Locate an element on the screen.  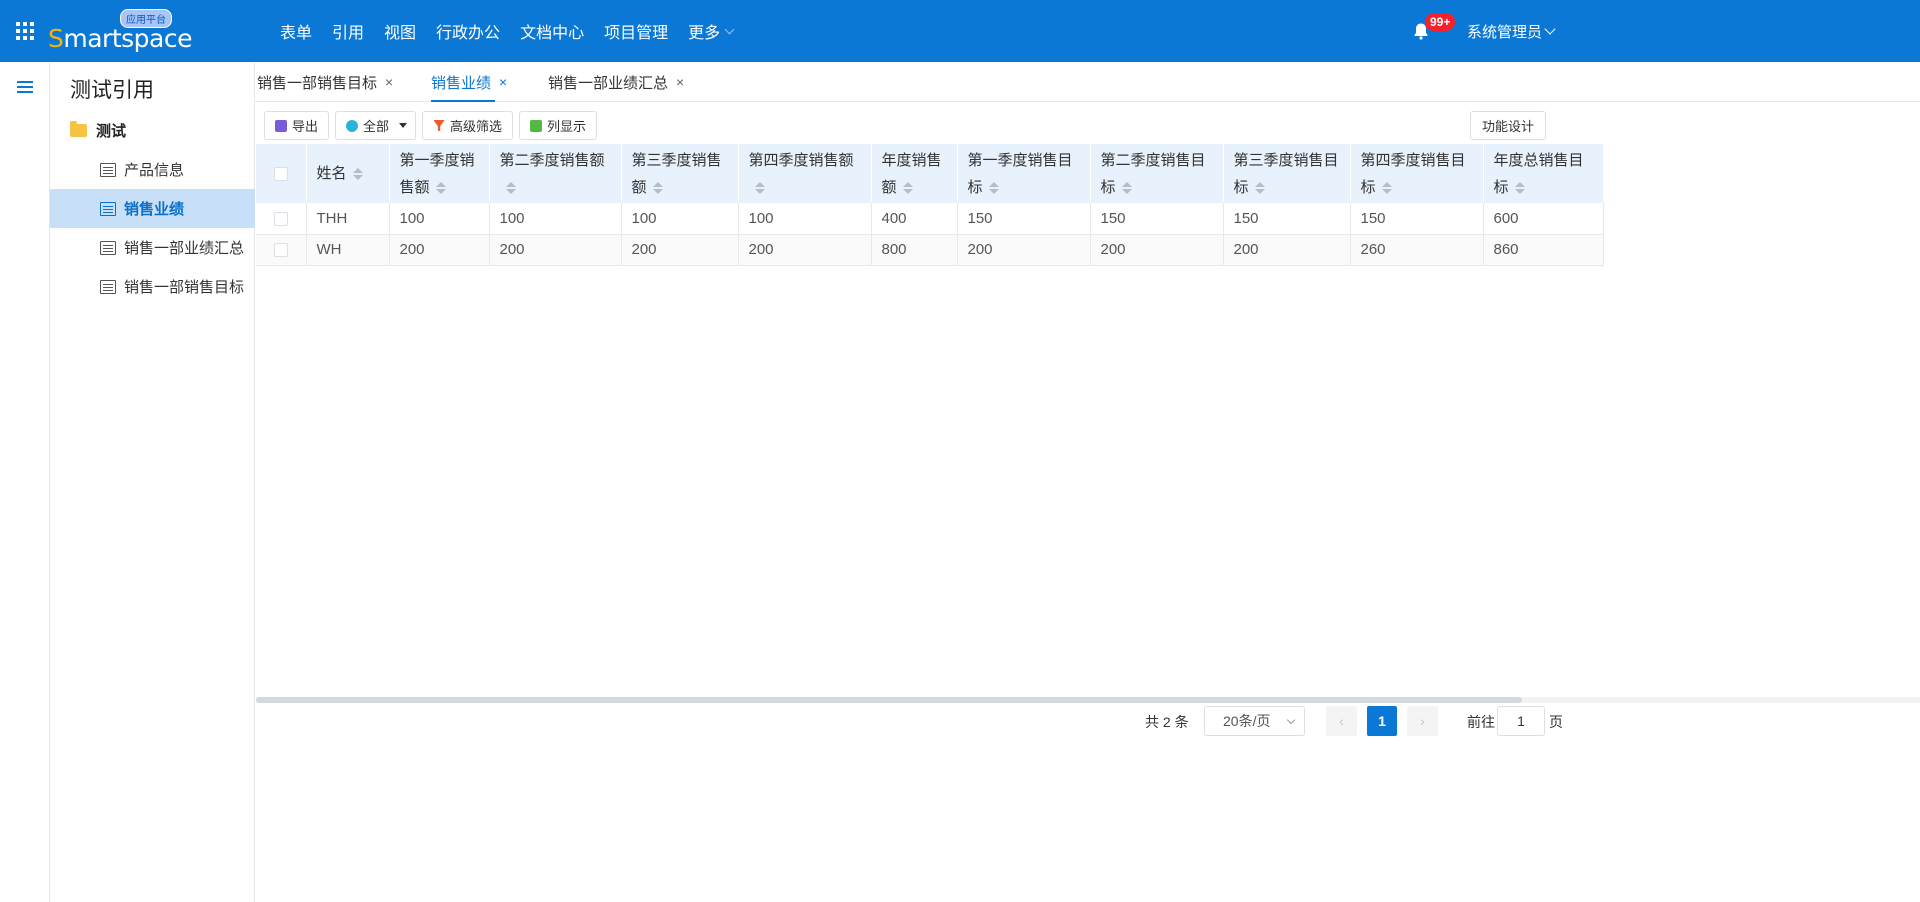
column-header: 年度总销售目标 is located at coordinates (1543, 173).